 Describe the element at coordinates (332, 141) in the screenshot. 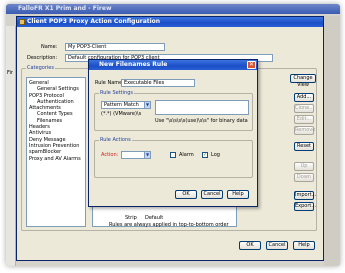

I see `background-right-panel` at that location.